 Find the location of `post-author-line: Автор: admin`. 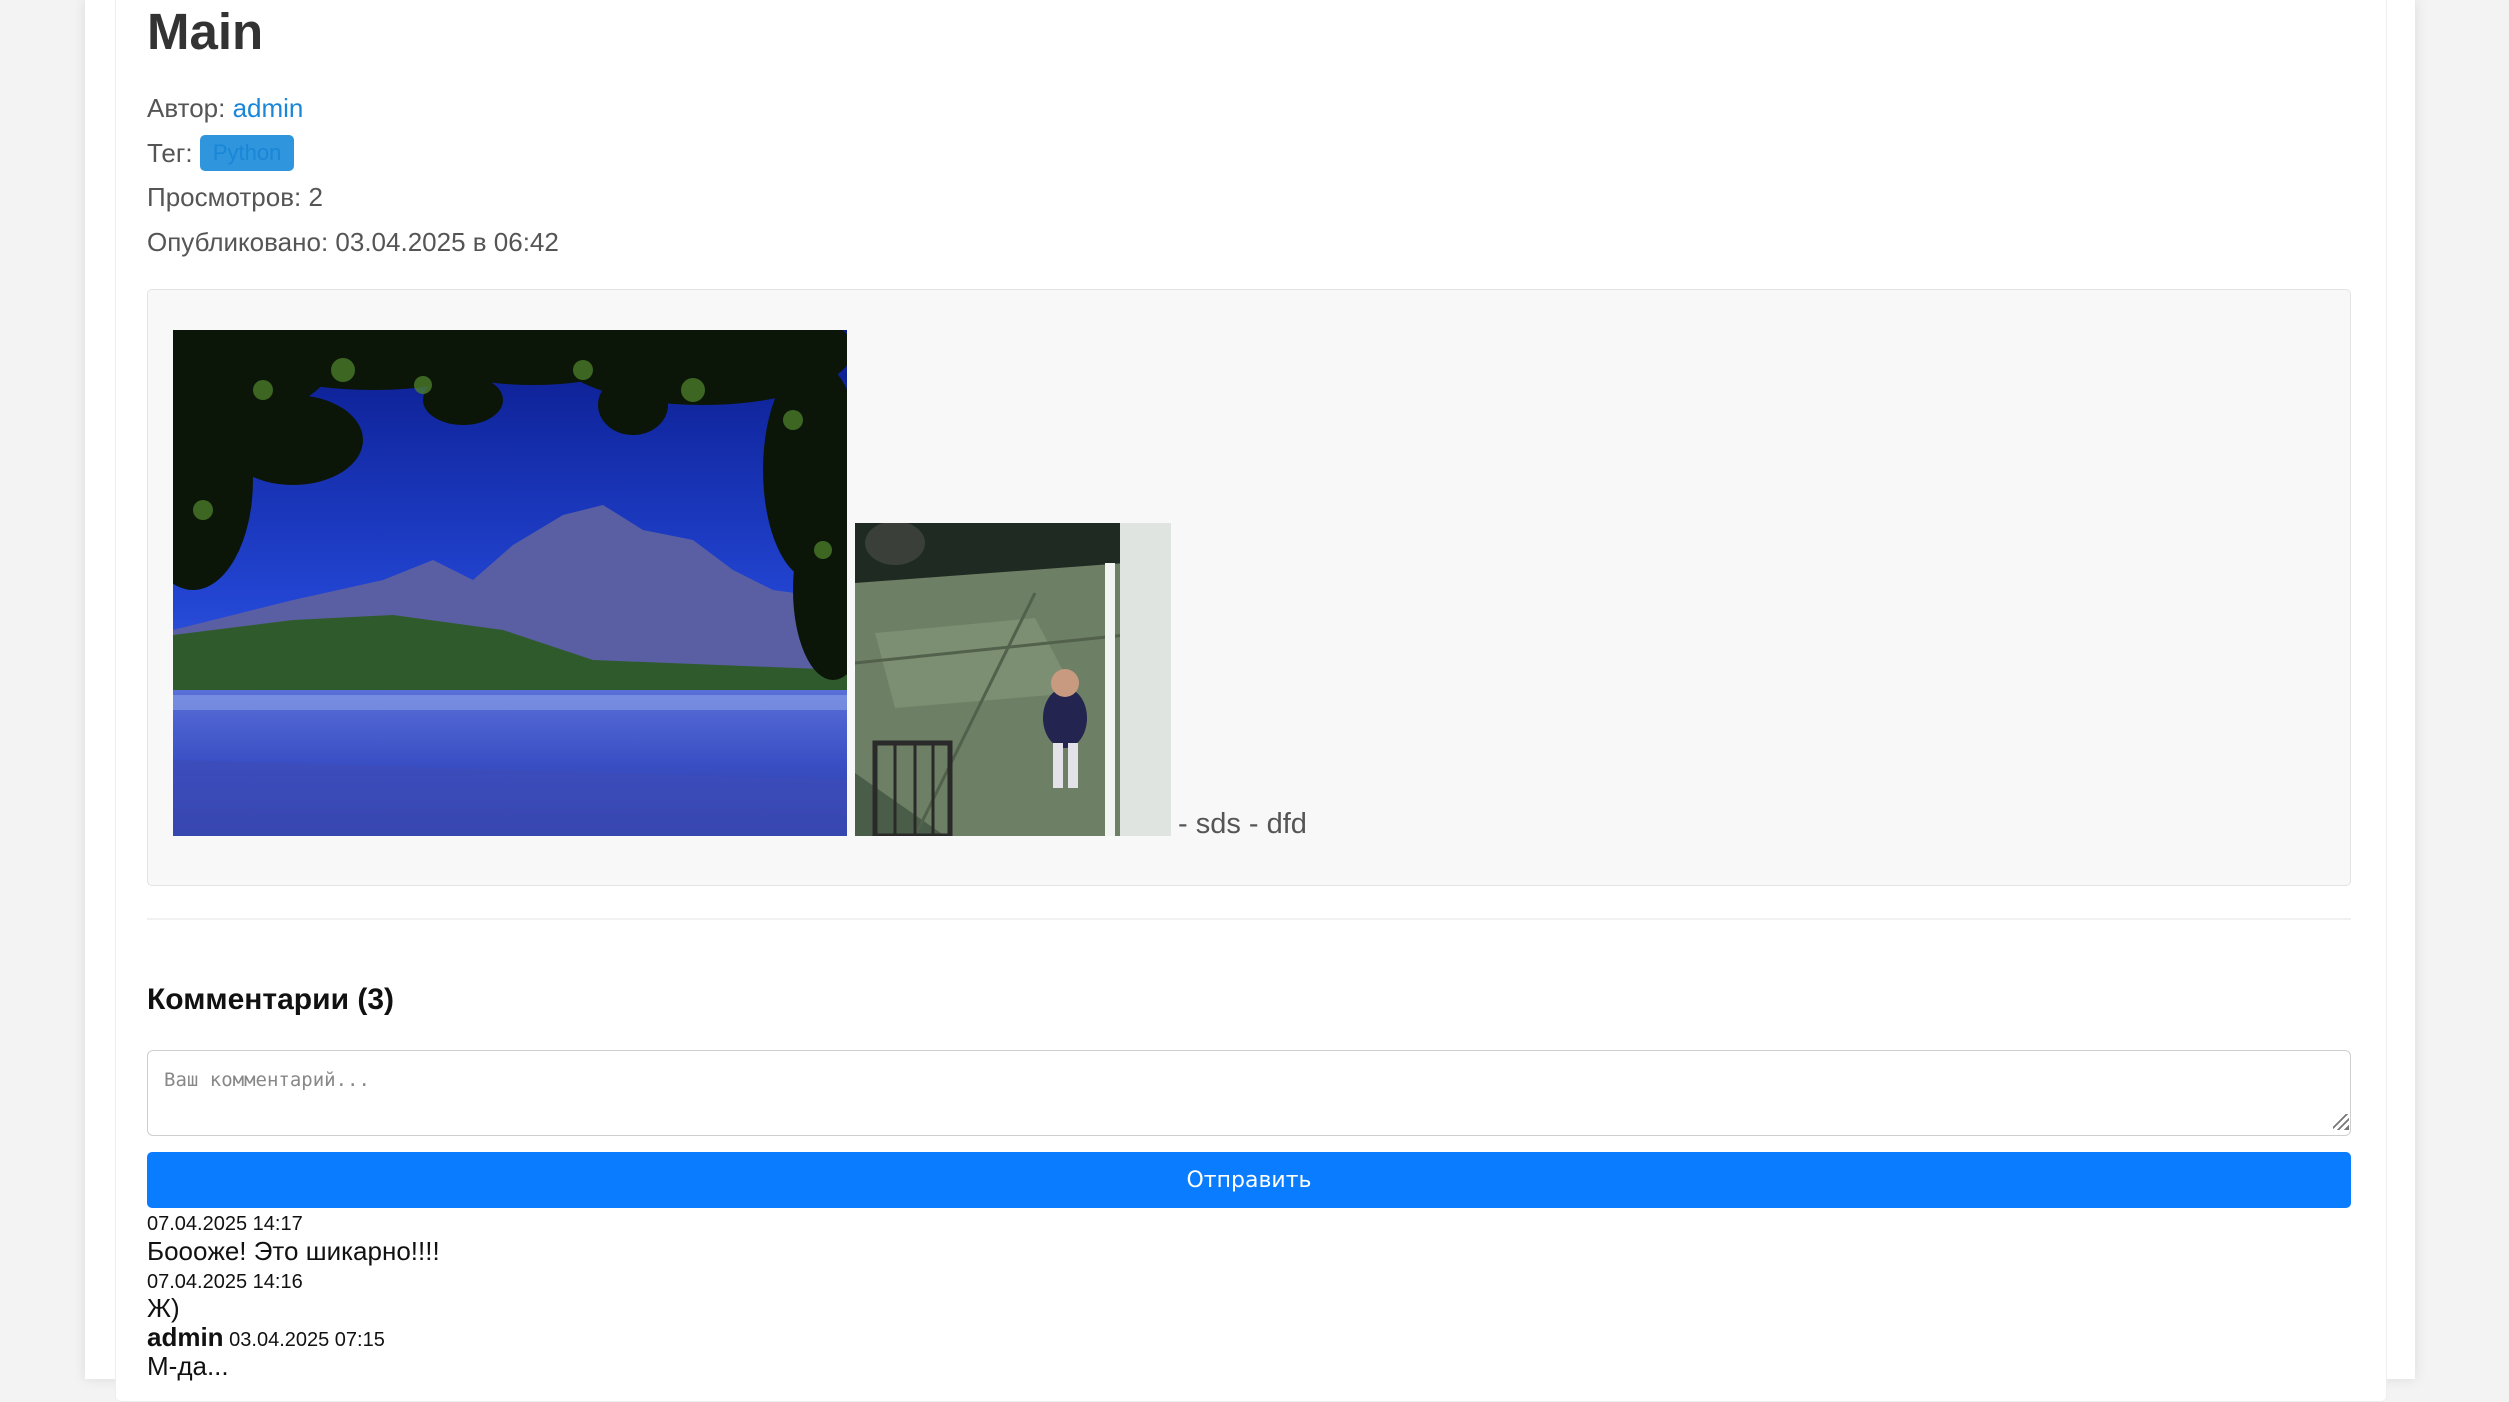

post-author-line: Автор: admin is located at coordinates (225, 108).